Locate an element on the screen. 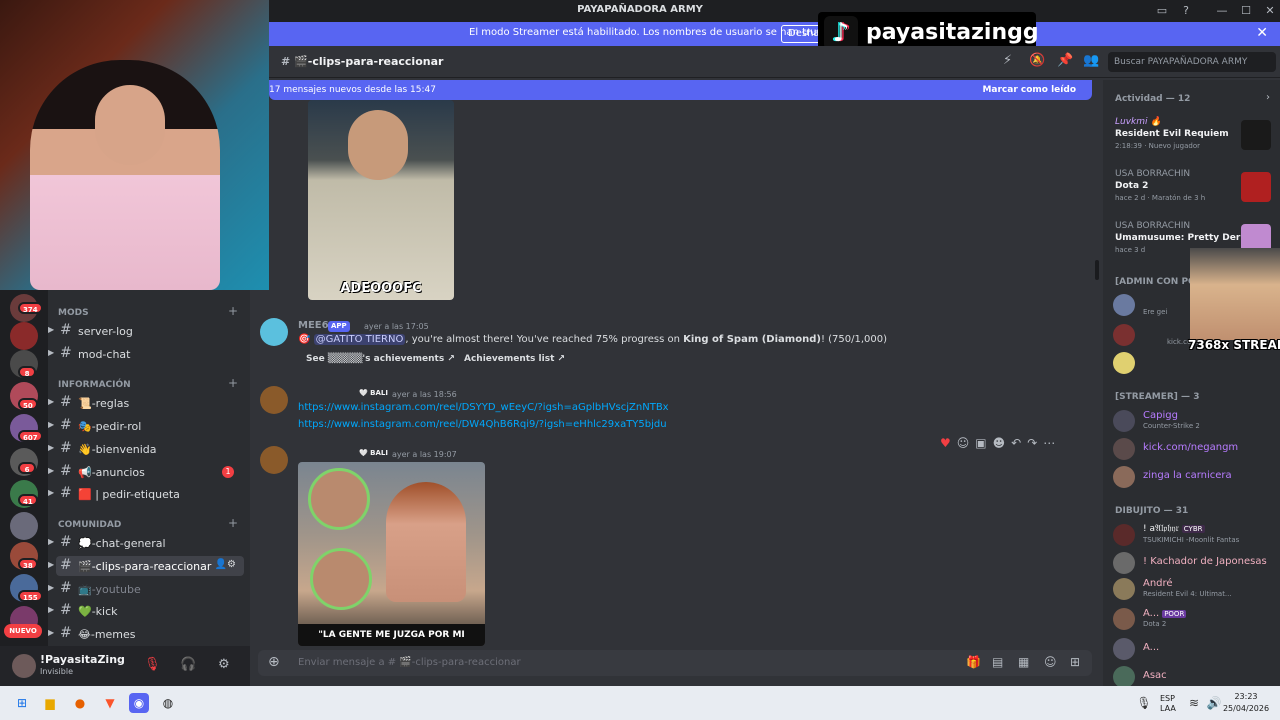 This screenshot has height=720, width=1280. mark-as-read-button: Marcar como leído is located at coordinates (1029, 90).